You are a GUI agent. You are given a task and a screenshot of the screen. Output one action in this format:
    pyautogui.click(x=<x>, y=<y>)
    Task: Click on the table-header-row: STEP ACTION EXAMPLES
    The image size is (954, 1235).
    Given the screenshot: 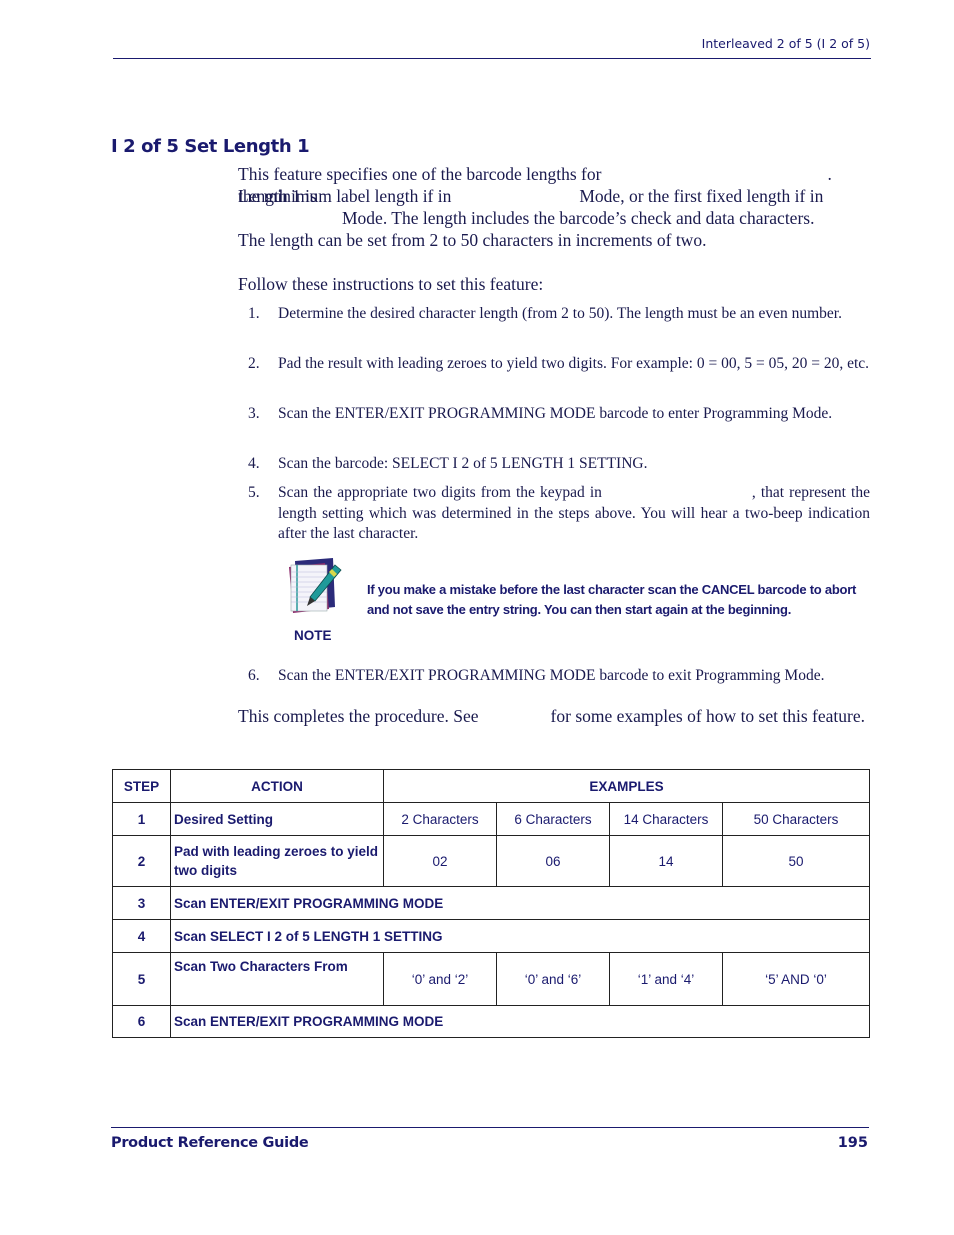 What is the action you would take?
    pyautogui.click(x=491, y=786)
    